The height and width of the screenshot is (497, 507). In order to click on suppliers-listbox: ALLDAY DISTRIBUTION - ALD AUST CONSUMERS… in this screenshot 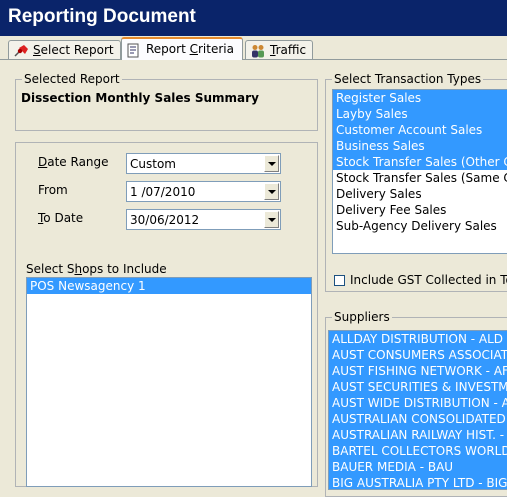, I will do `click(417, 410)`.